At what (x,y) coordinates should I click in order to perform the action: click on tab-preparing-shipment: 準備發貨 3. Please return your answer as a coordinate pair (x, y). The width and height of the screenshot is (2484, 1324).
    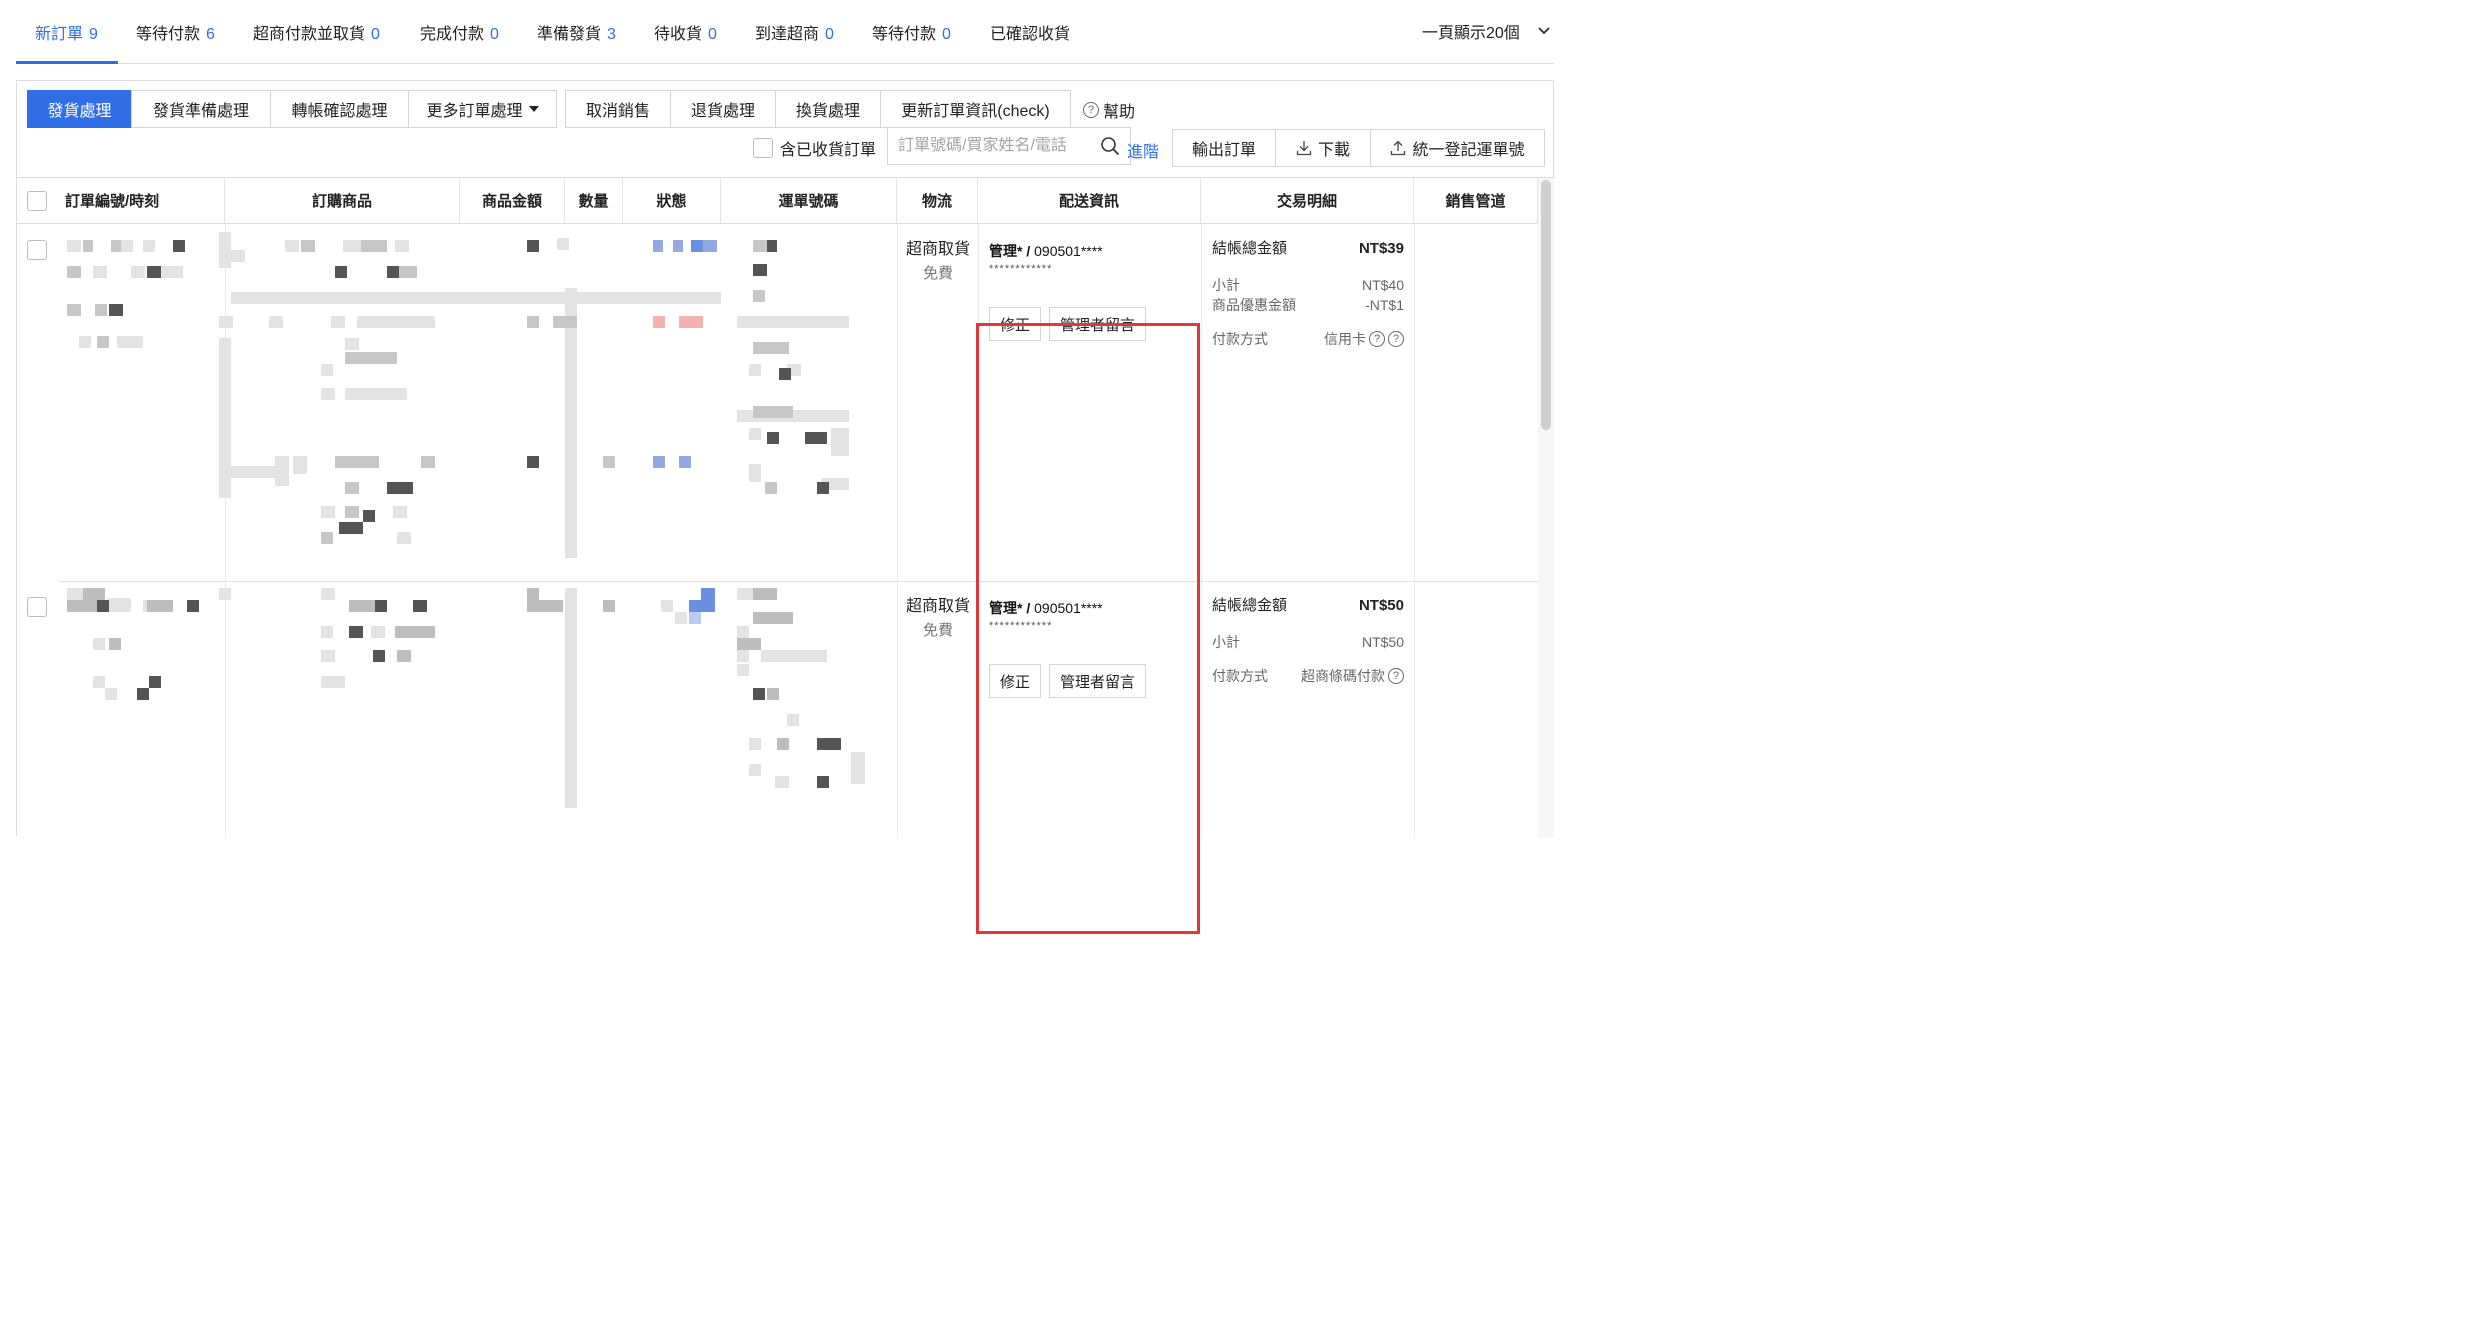
    Looking at the image, I should click on (576, 32).